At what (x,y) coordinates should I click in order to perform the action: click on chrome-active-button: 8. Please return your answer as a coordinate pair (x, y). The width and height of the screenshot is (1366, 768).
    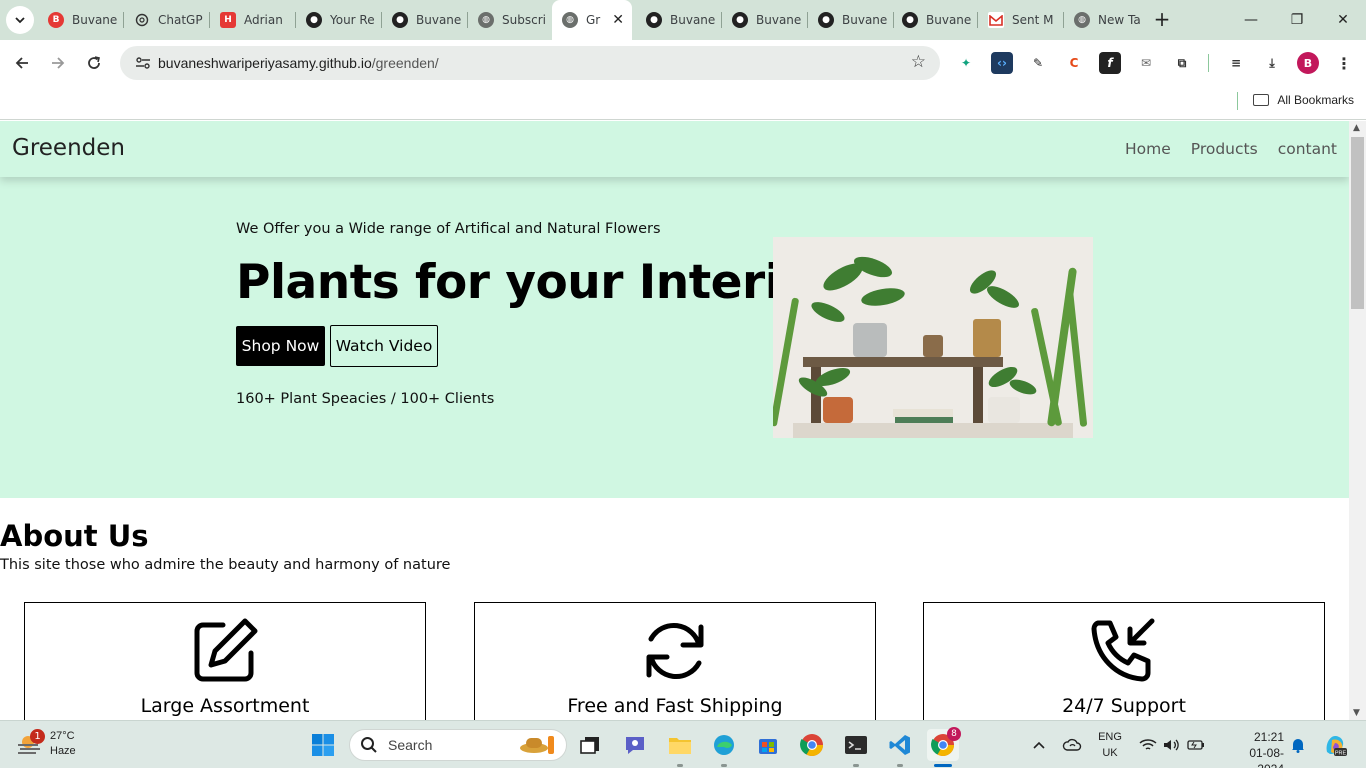
    Looking at the image, I should click on (944, 744).